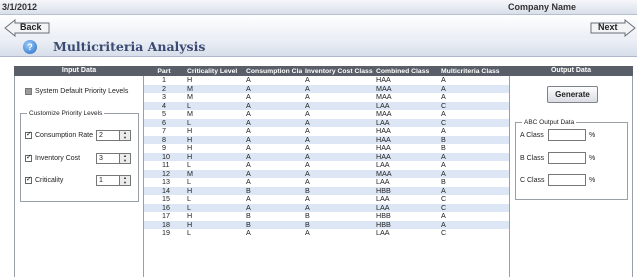  I want to click on header-date: 3/1/2012, so click(20, 7).